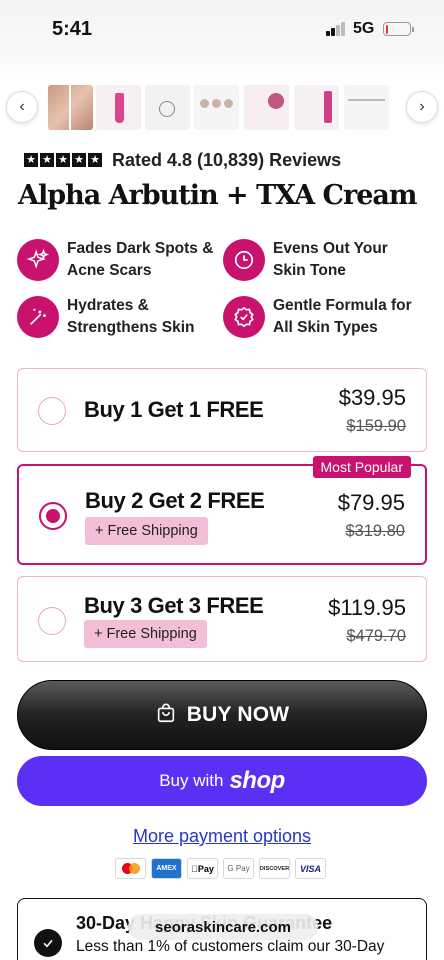 This screenshot has width=444, height=960. I want to click on mastercard-icon, so click(130, 868).